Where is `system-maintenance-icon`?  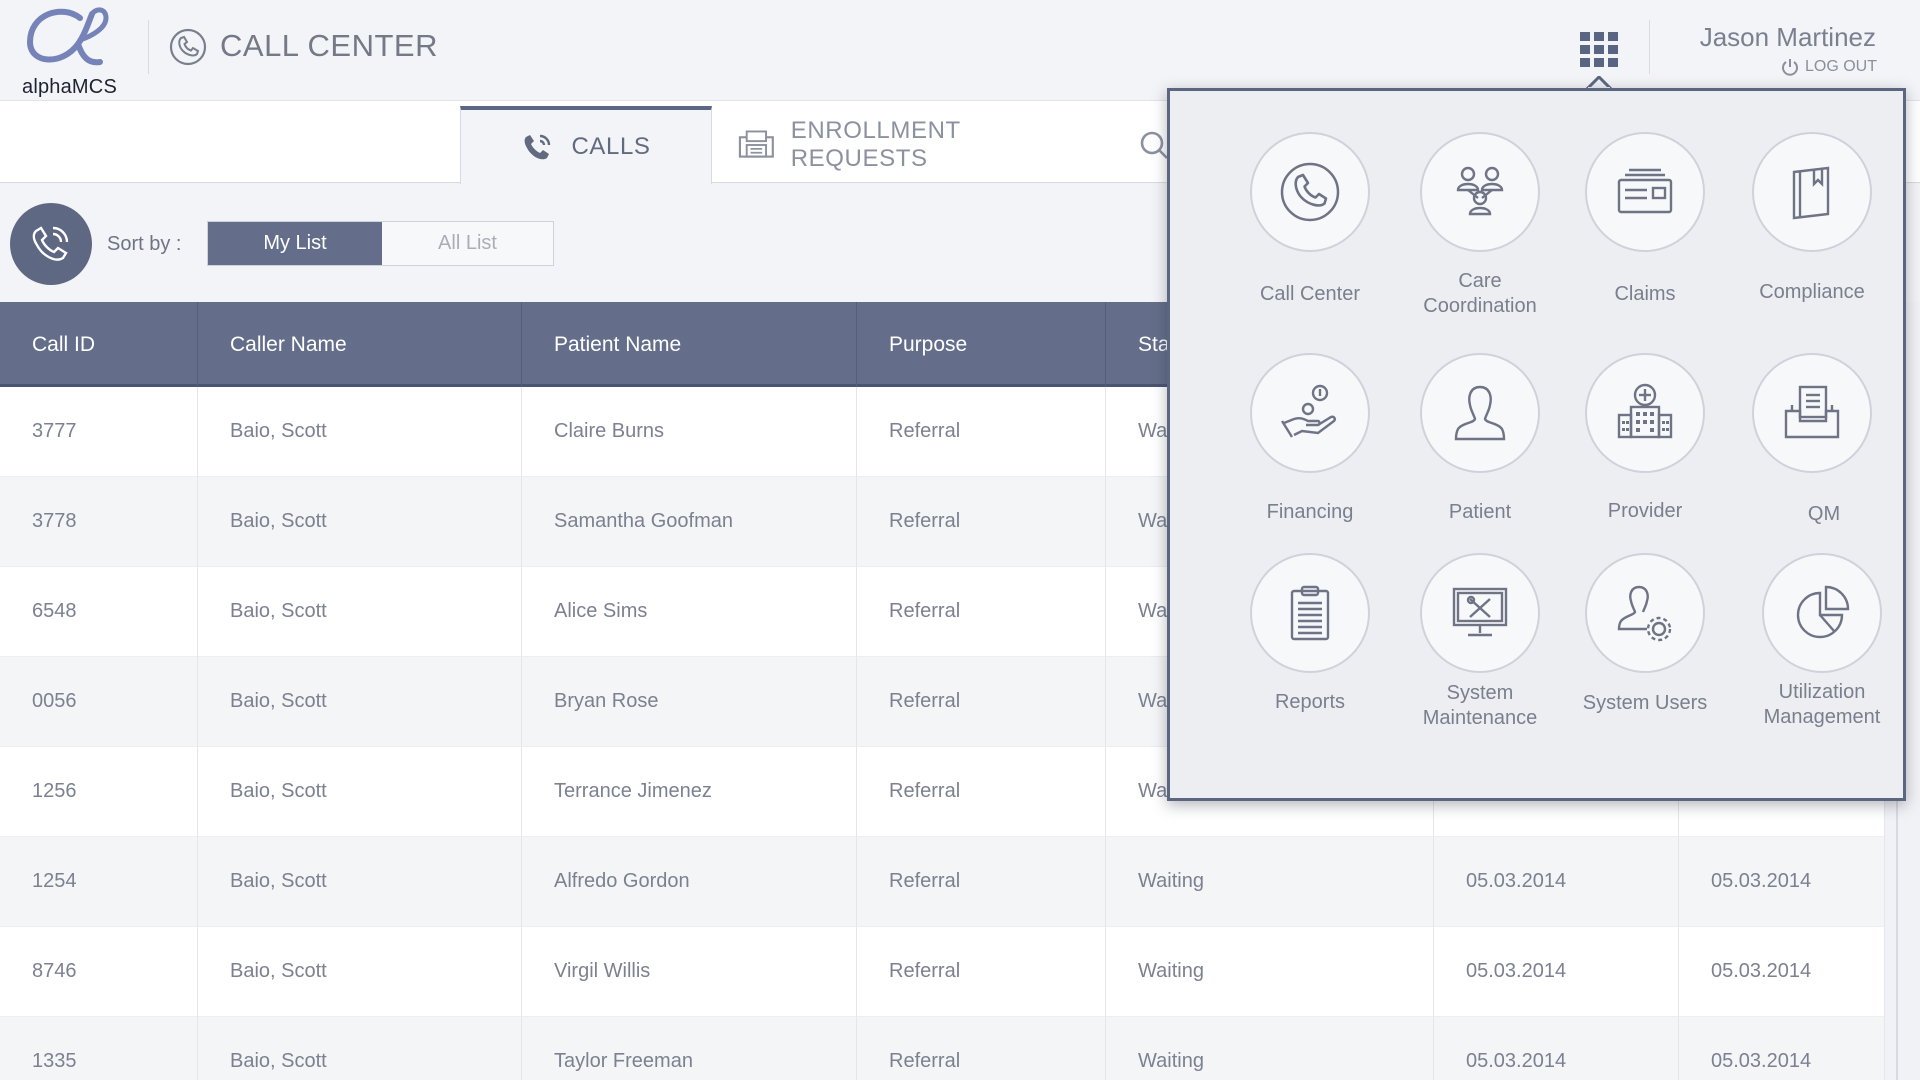 system-maintenance-icon is located at coordinates (1480, 612).